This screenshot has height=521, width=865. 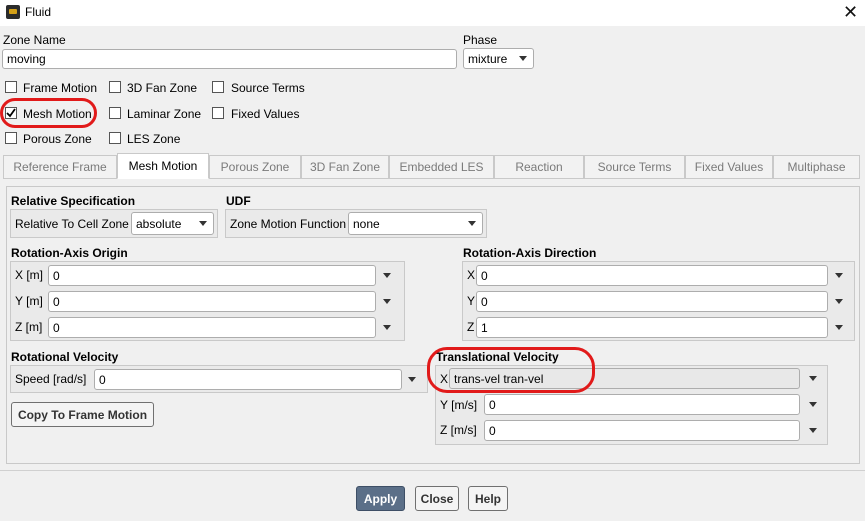 What do you see at coordinates (115, 87) in the screenshot?
I see `checkbox-3d-fan-zone` at bounding box center [115, 87].